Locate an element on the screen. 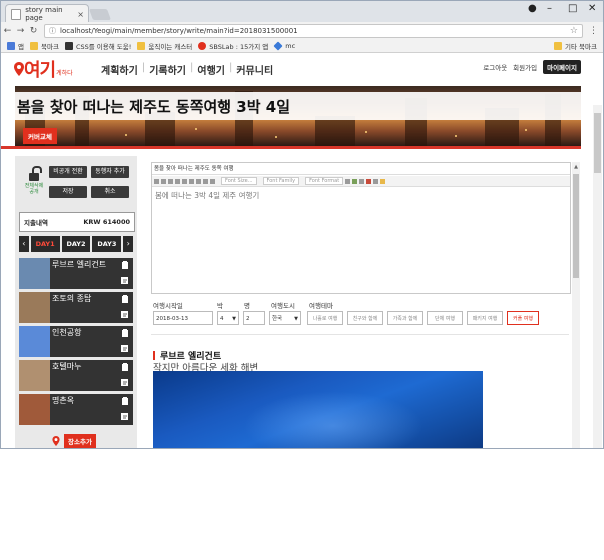  align-right-icon is located at coordinates (198, 181).